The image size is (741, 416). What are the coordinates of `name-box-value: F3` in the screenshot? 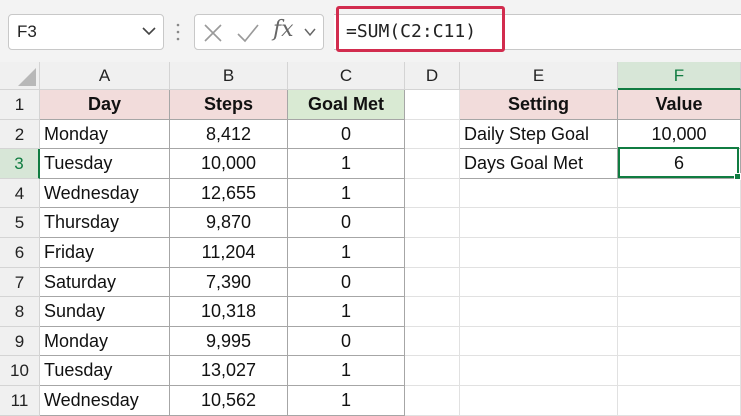 It's located at (27, 31).